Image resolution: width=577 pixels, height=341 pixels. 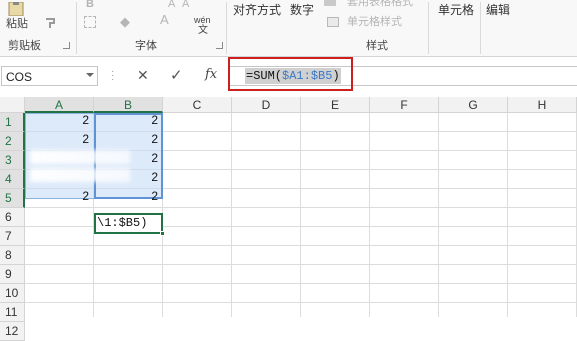 I want to click on bold-icon: B, so click(x=90, y=5).